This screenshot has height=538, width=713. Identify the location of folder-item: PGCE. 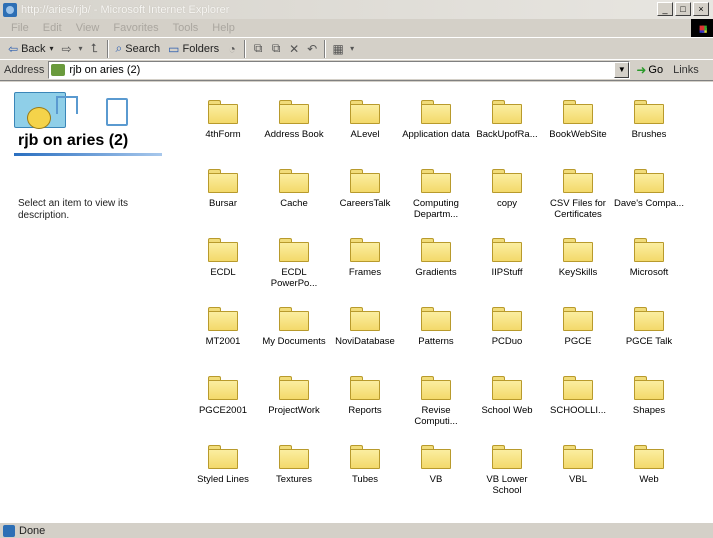
(578, 327).